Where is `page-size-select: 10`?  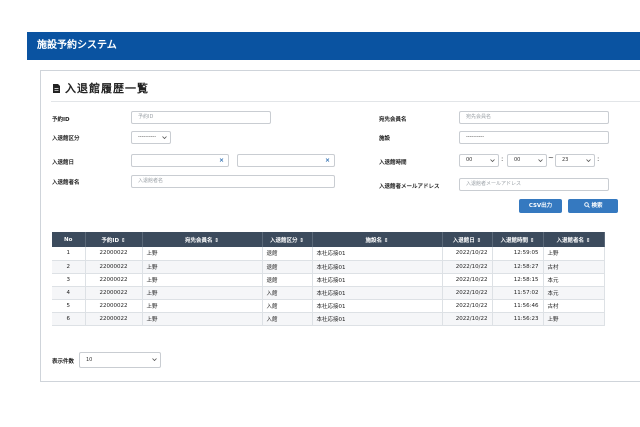 page-size-select: 10 is located at coordinates (120, 360).